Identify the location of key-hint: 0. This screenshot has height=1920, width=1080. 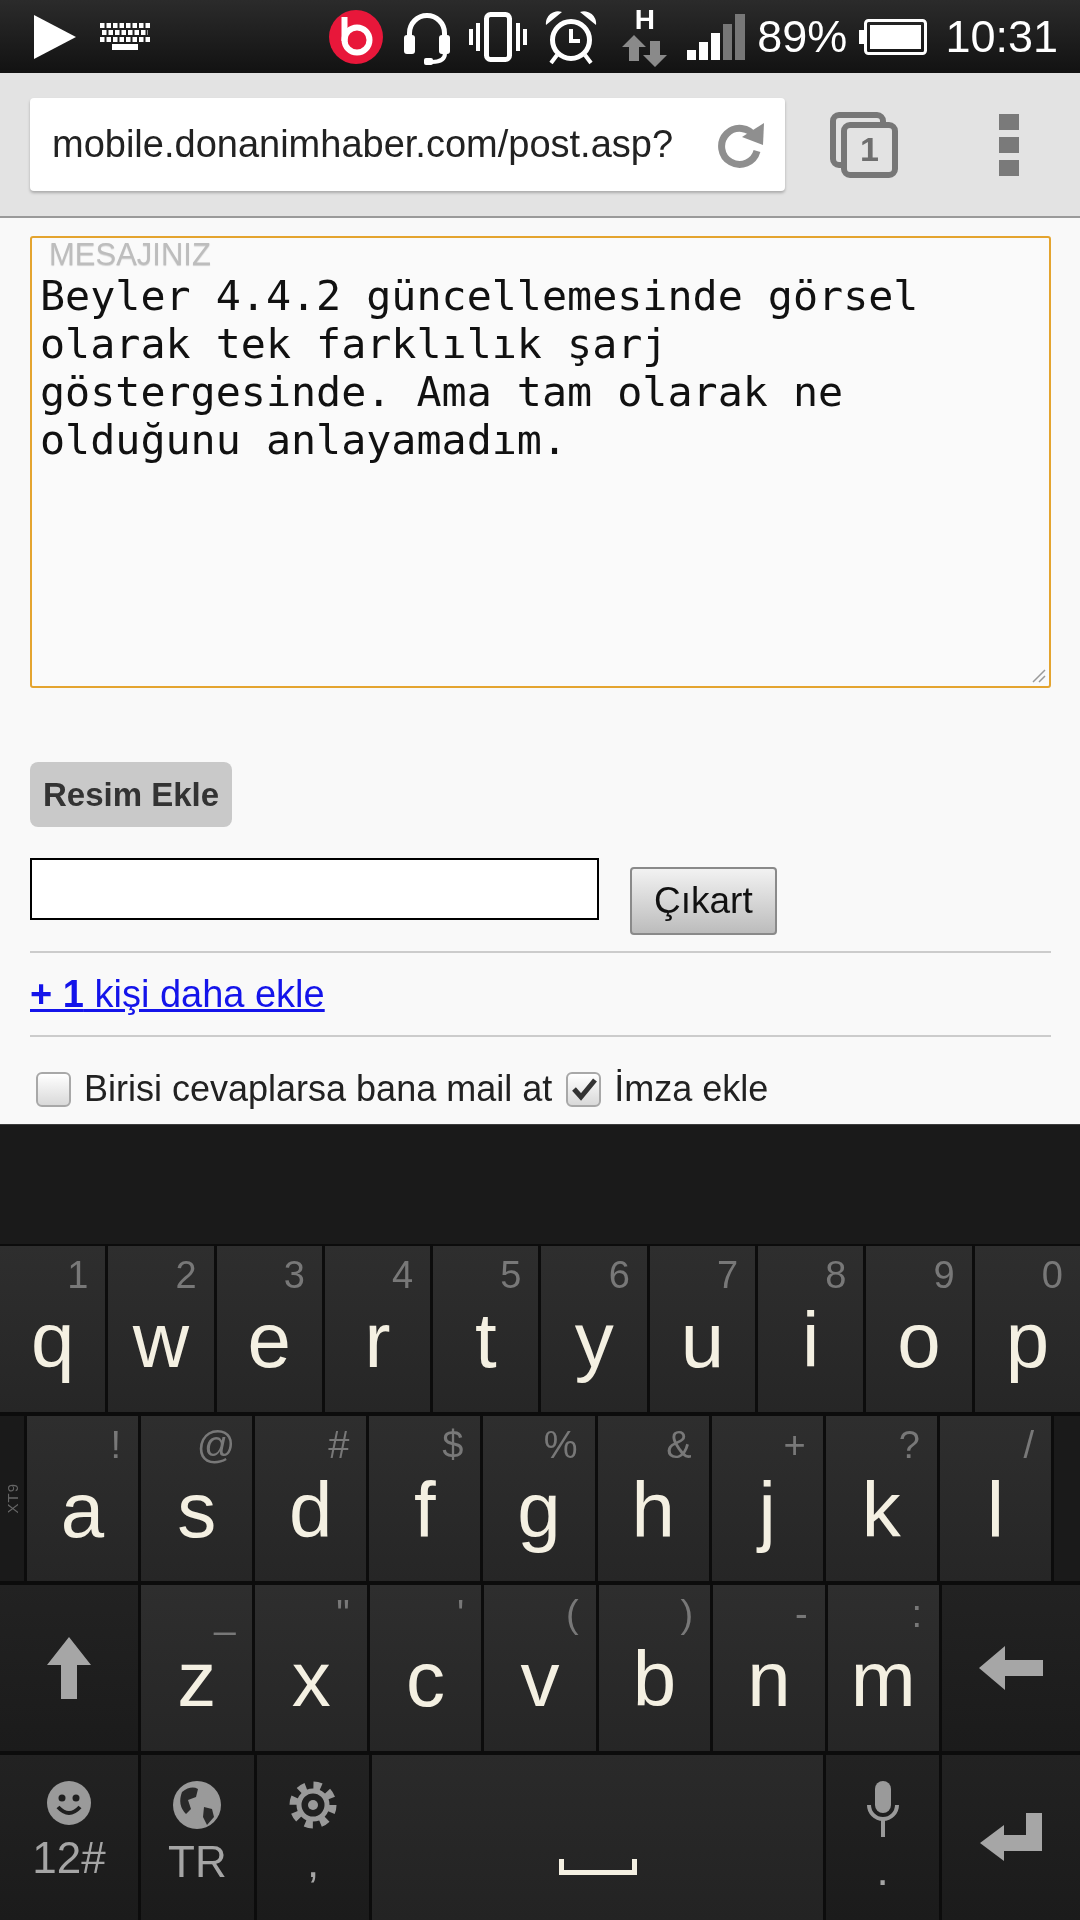
(1052, 1275).